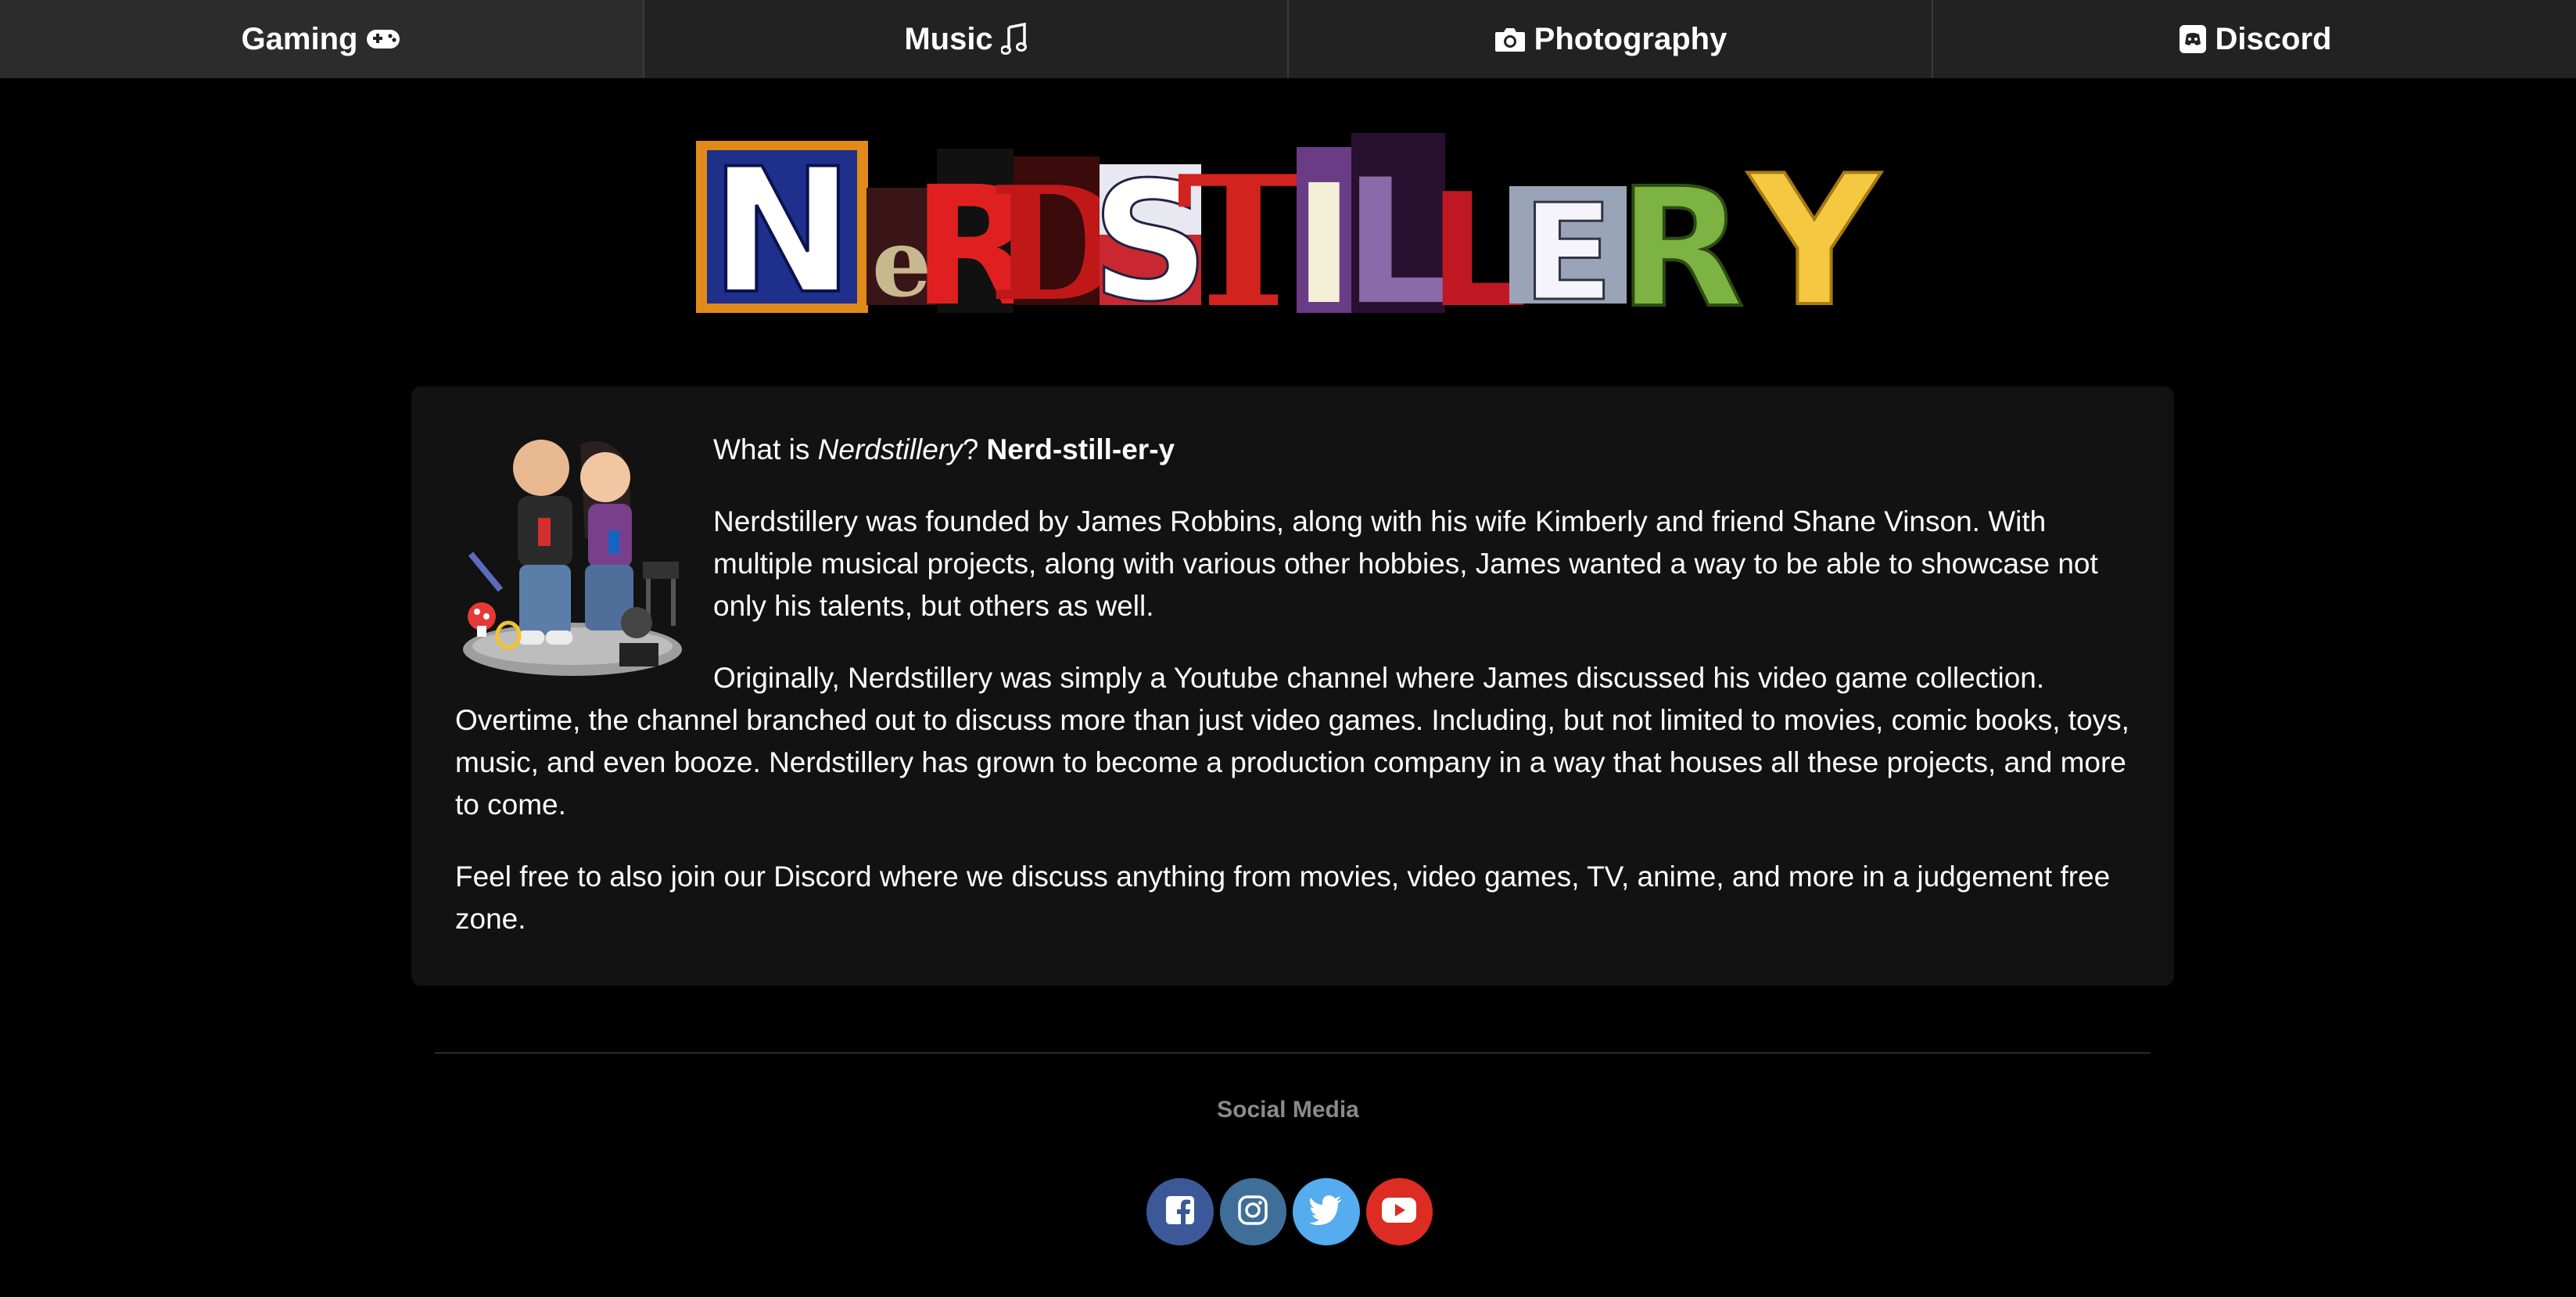  What do you see at coordinates (1289, 1211) in the screenshot?
I see `social-links` at bounding box center [1289, 1211].